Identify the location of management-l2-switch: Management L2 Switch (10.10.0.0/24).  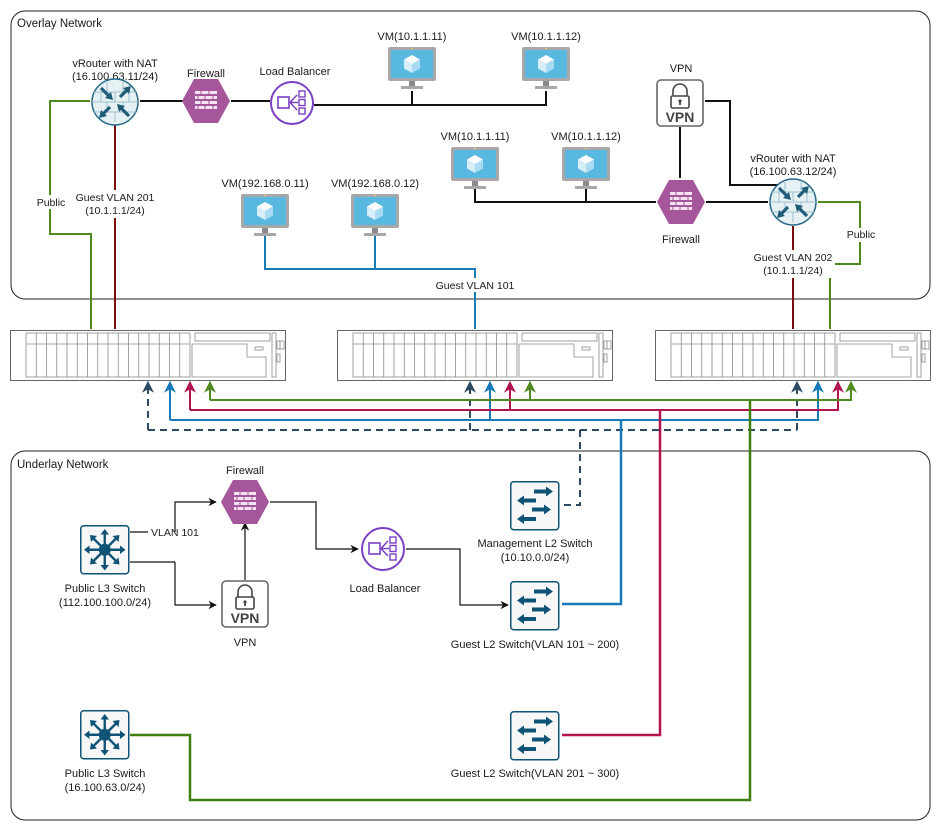
(535, 522).